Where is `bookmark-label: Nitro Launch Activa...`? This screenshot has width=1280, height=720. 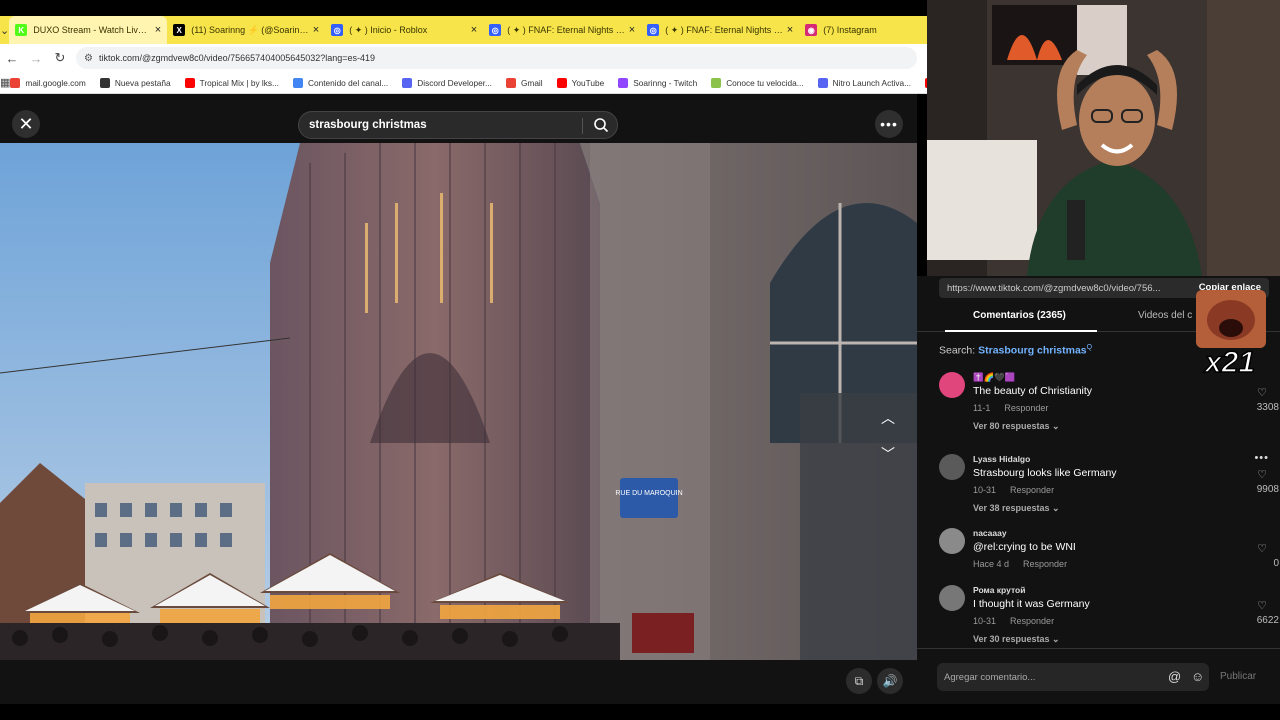
bookmark-label: Nitro Launch Activa... is located at coordinates (872, 82).